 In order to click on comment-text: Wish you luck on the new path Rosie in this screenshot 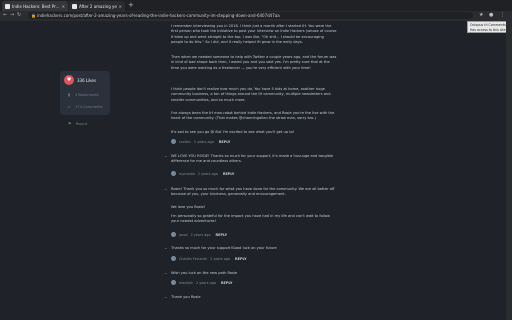, I will do `click(204, 273)`.